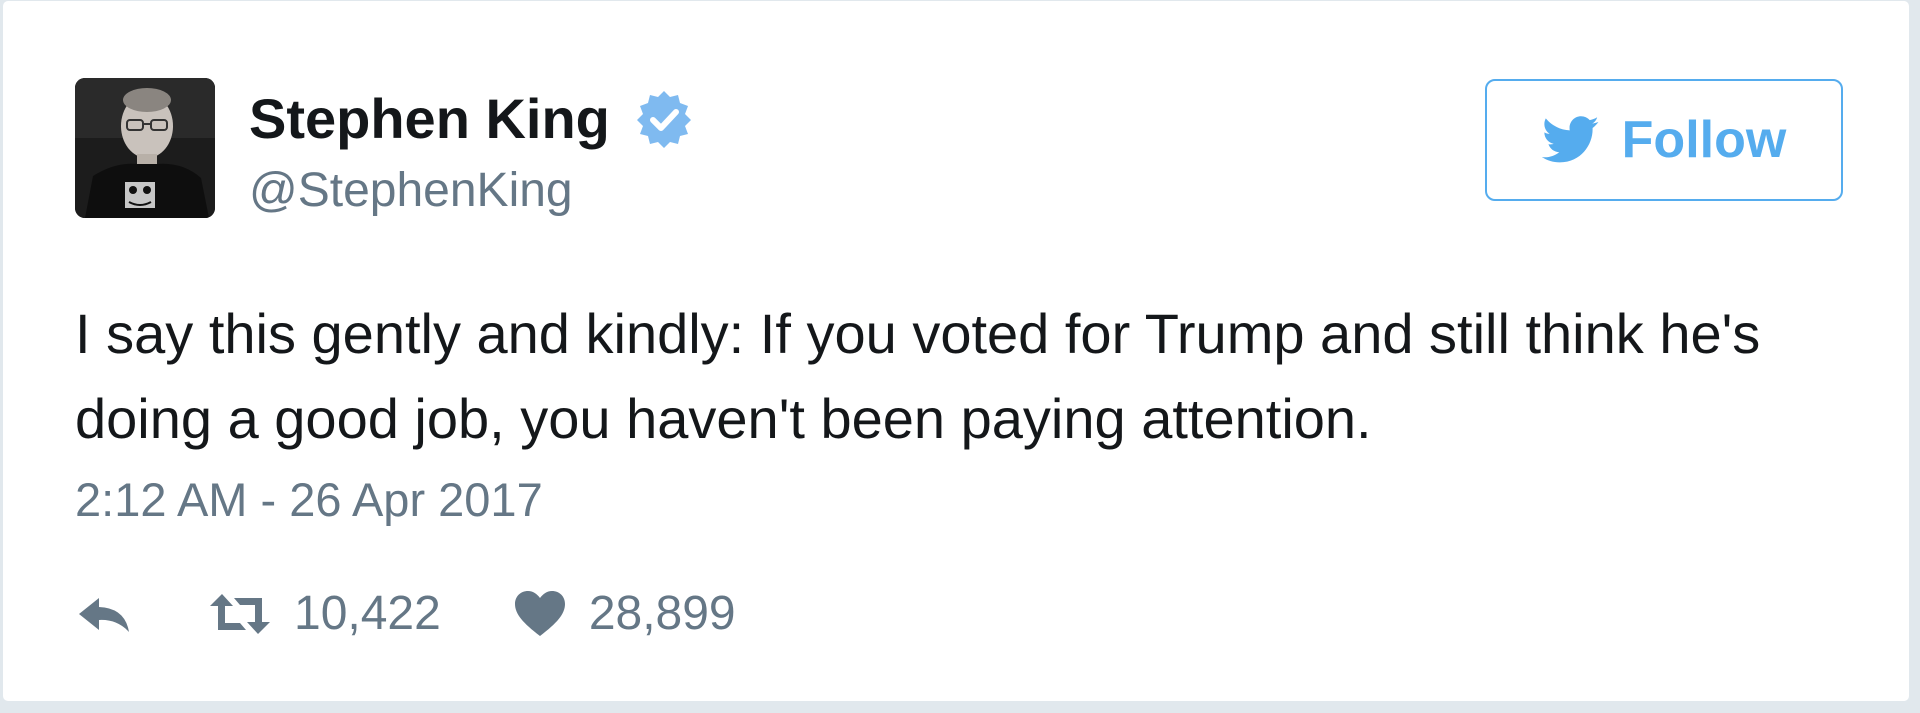 This screenshot has width=1920, height=713. I want to click on reply-button, so click(104, 614).